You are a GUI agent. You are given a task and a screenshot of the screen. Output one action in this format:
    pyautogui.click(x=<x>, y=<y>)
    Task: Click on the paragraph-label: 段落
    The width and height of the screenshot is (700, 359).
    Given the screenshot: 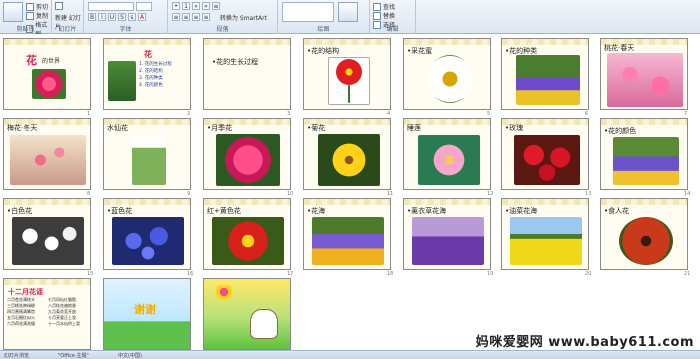 What is the action you would take?
    pyautogui.click(x=222, y=29)
    